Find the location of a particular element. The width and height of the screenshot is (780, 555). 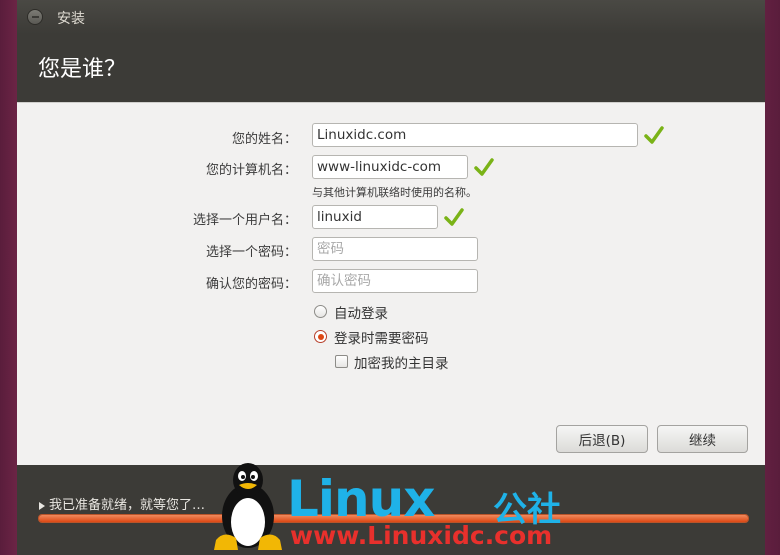

window-title: 安装 is located at coordinates (71, 19).